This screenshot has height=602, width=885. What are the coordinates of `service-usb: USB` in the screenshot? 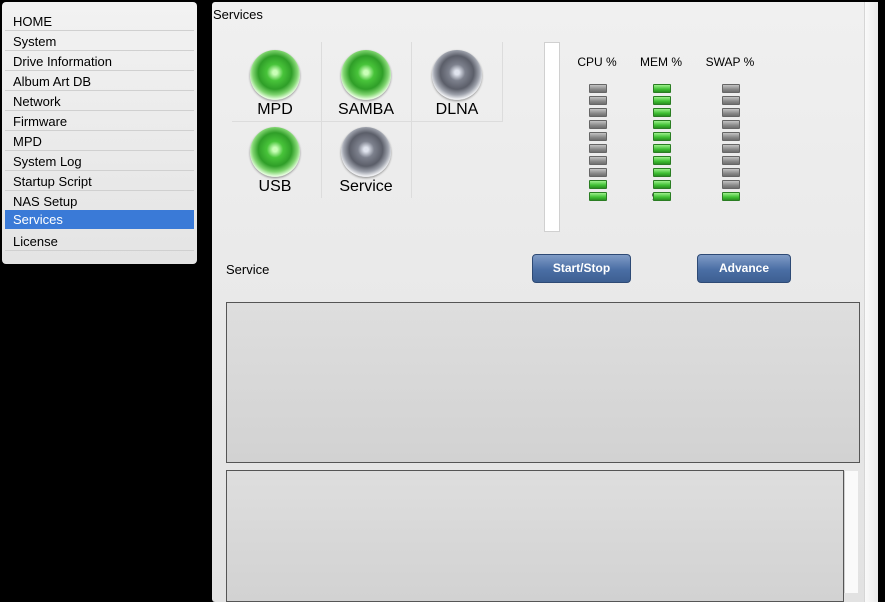 It's located at (275, 159).